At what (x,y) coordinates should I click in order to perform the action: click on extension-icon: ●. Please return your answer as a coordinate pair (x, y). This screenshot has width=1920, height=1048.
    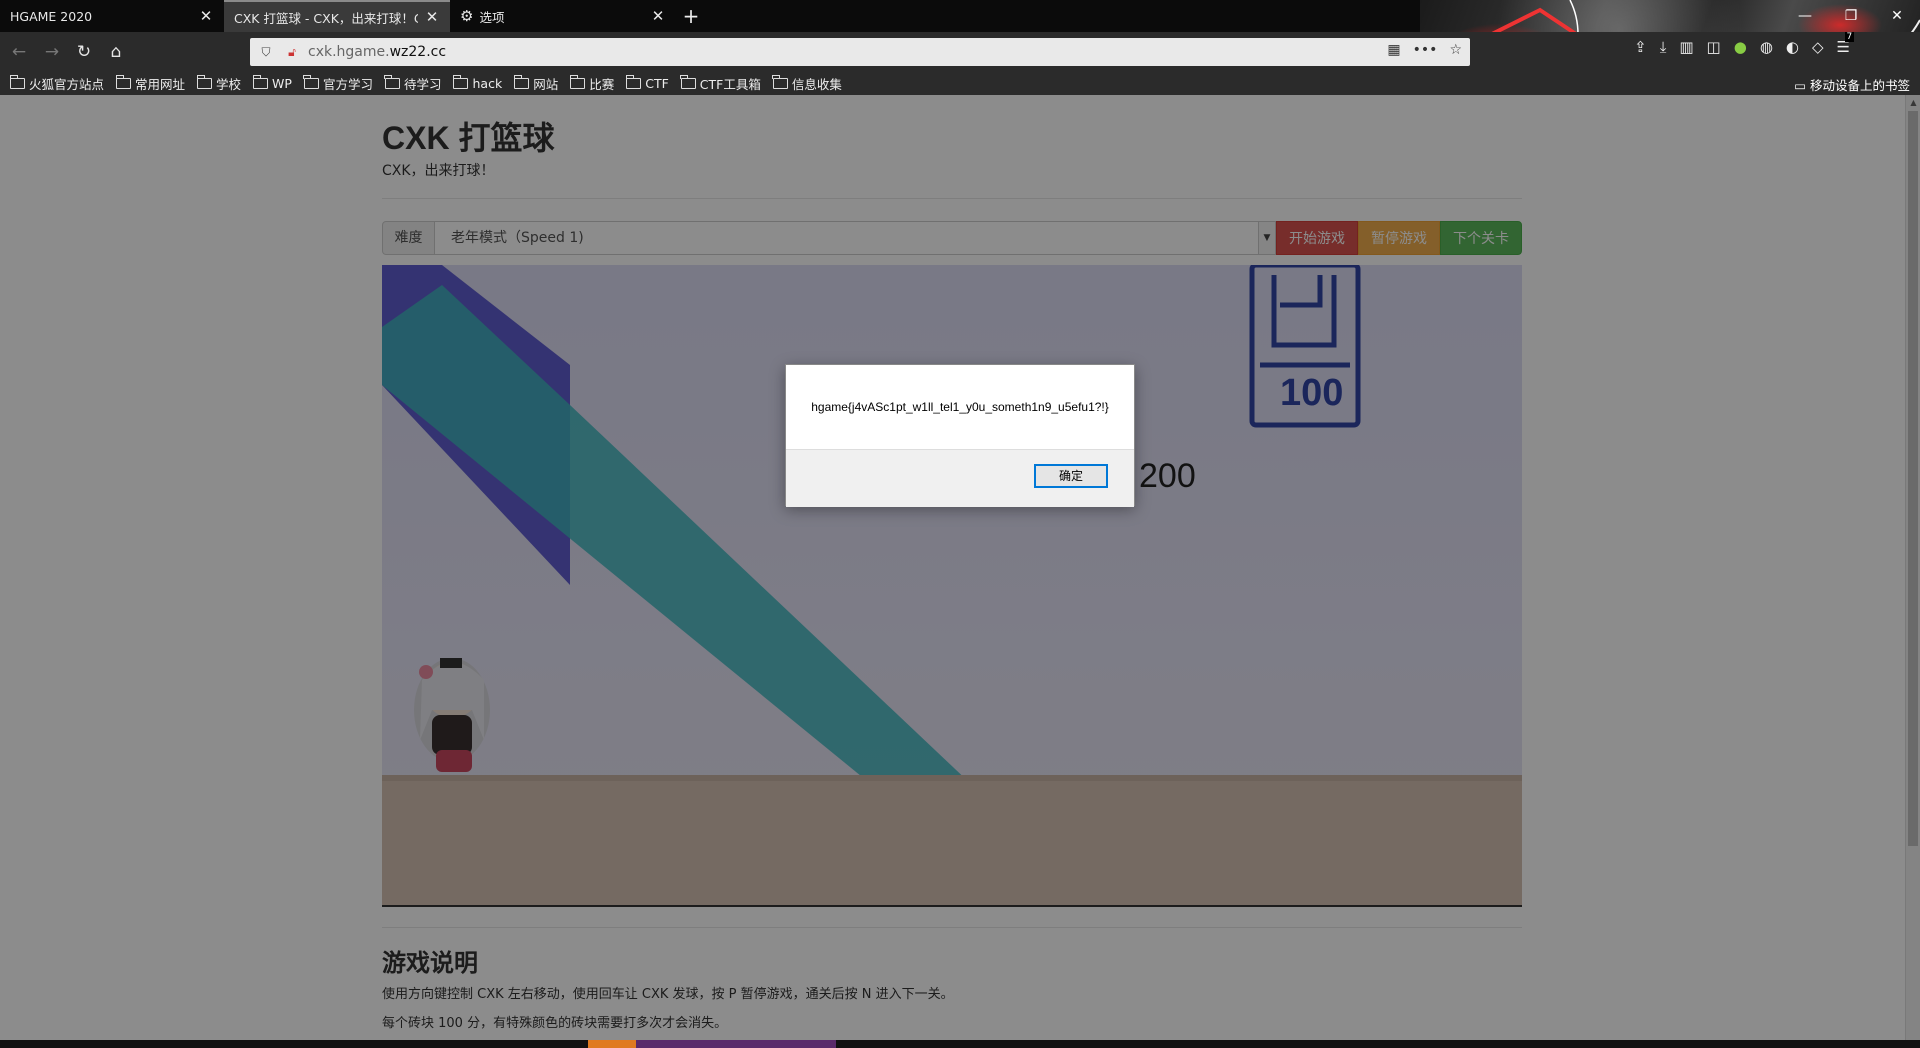
    Looking at the image, I should click on (1740, 47).